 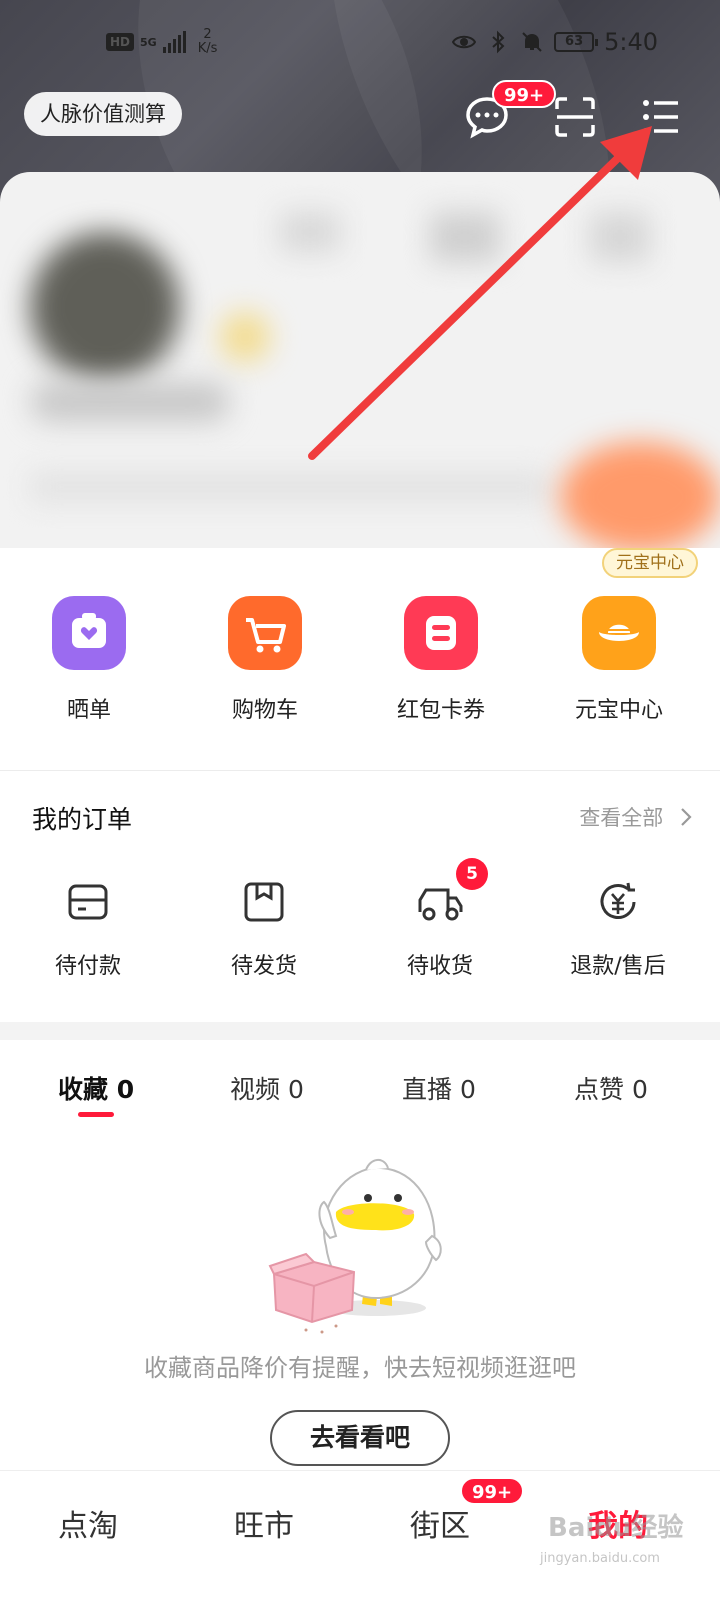 I want to click on shortcut-cart: 购物车, so click(x=265, y=660).